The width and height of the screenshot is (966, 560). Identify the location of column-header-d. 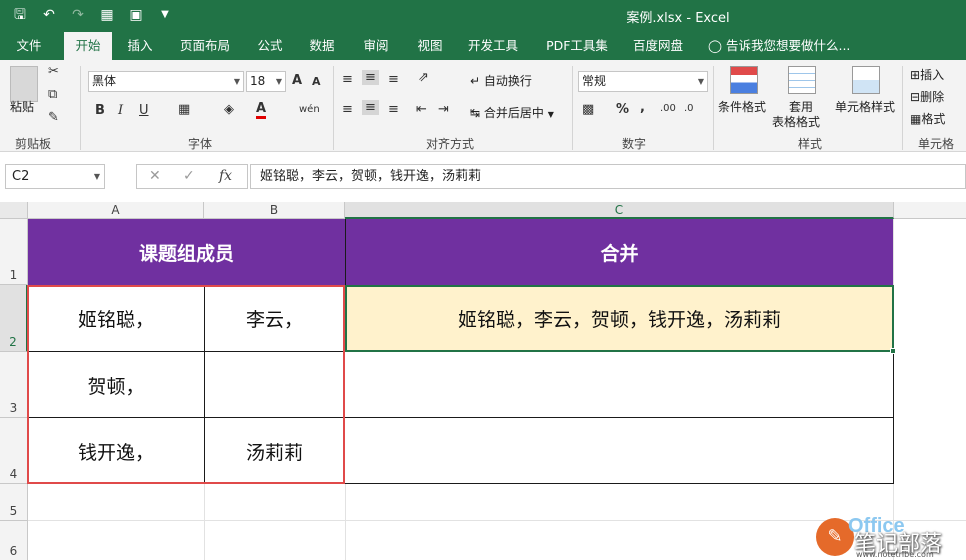
(930, 210).